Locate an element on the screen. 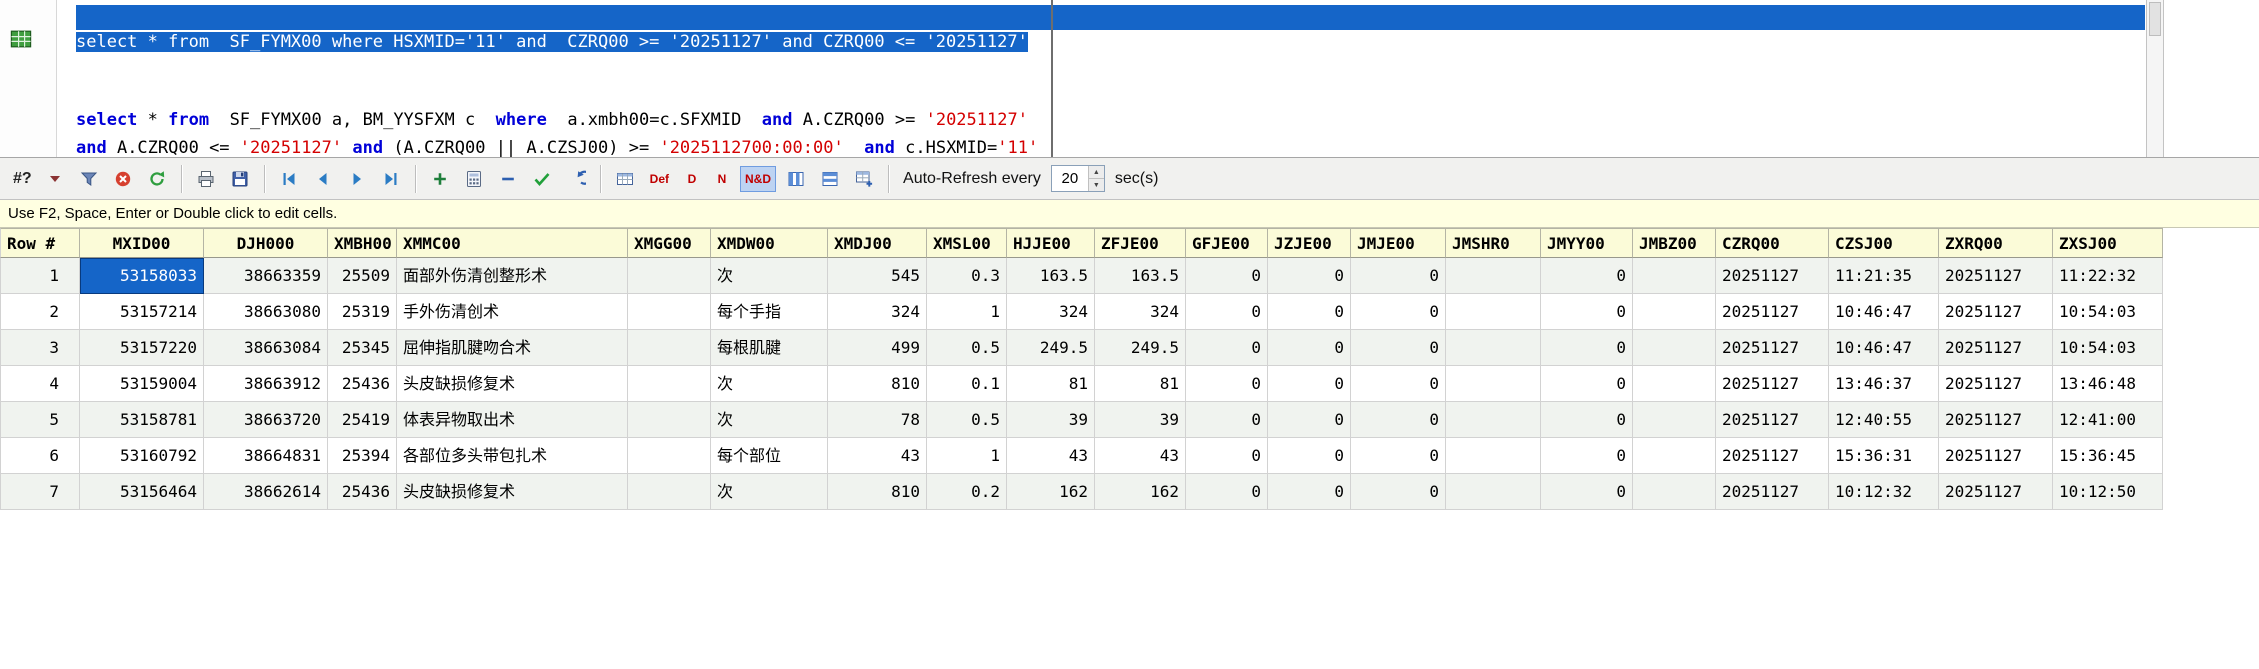  insert-record-button is located at coordinates (440, 179).